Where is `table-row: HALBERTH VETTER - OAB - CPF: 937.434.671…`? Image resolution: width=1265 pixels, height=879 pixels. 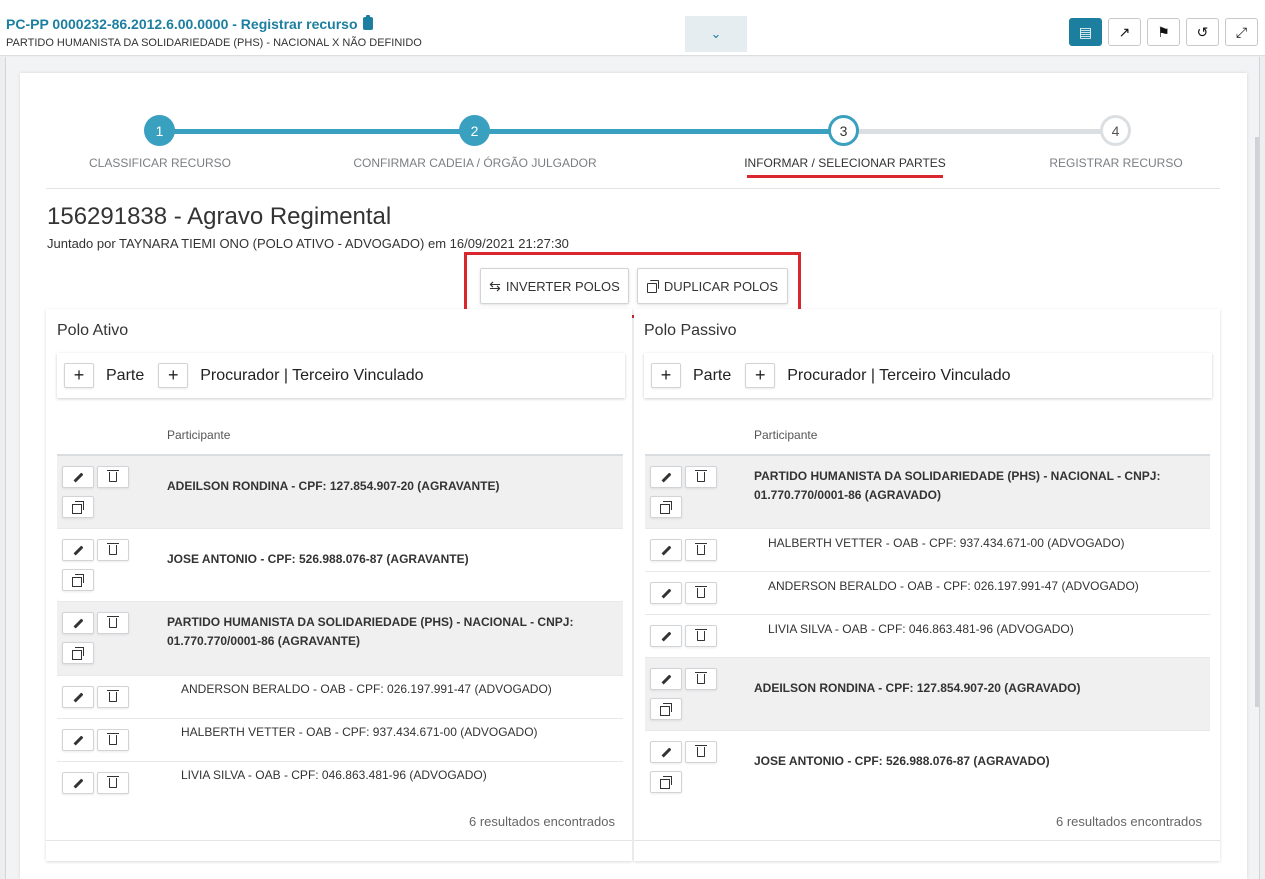 table-row: HALBERTH VETTER - OAB - CPF: 937.434.671… is located at coordinates (340, 740).